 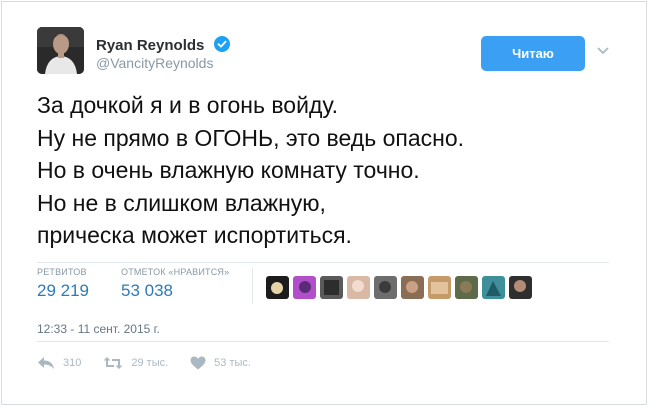 What do you see at coordinates (194, 235) in the screenshot?
I see `tweet-line: прическа может испортиться.` at bounding box center [194, 235].